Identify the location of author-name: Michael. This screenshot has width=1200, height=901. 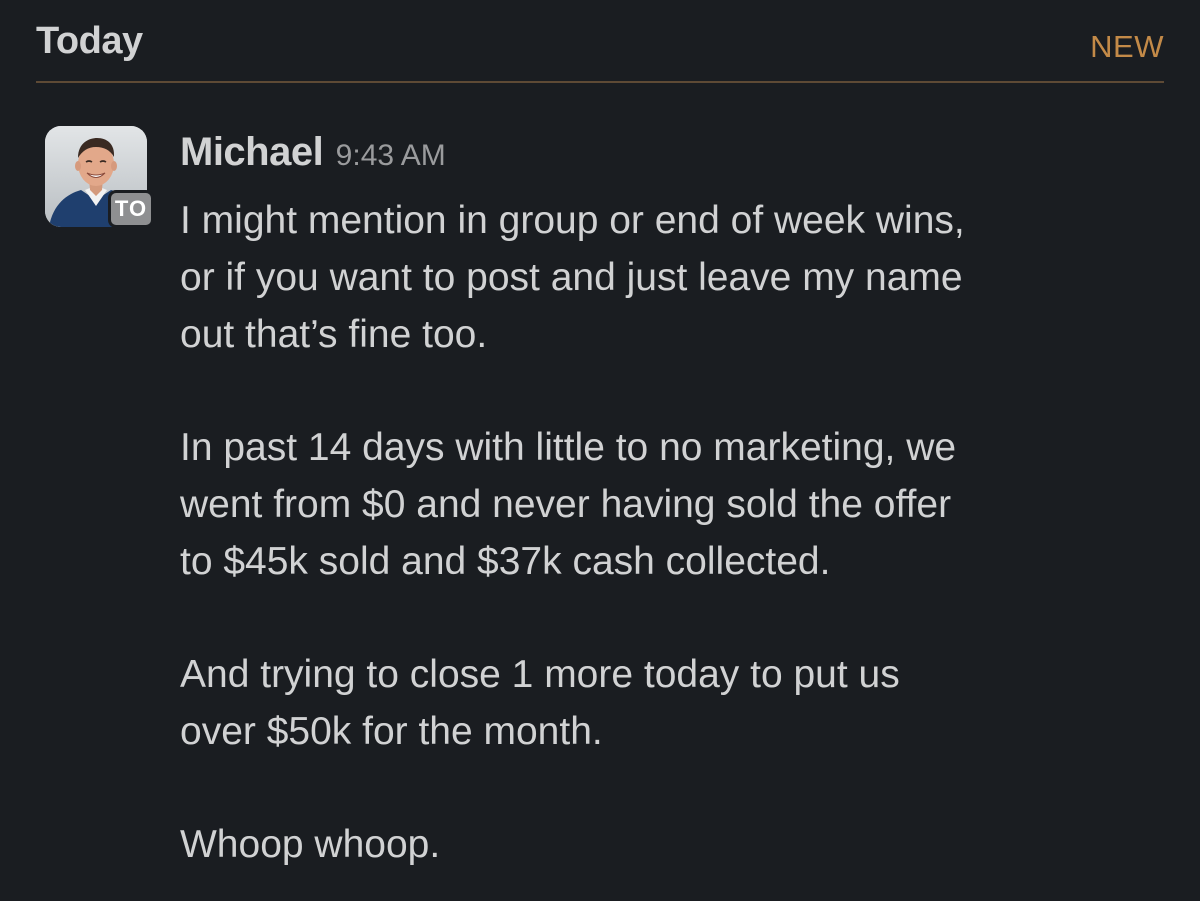
(252, 152).